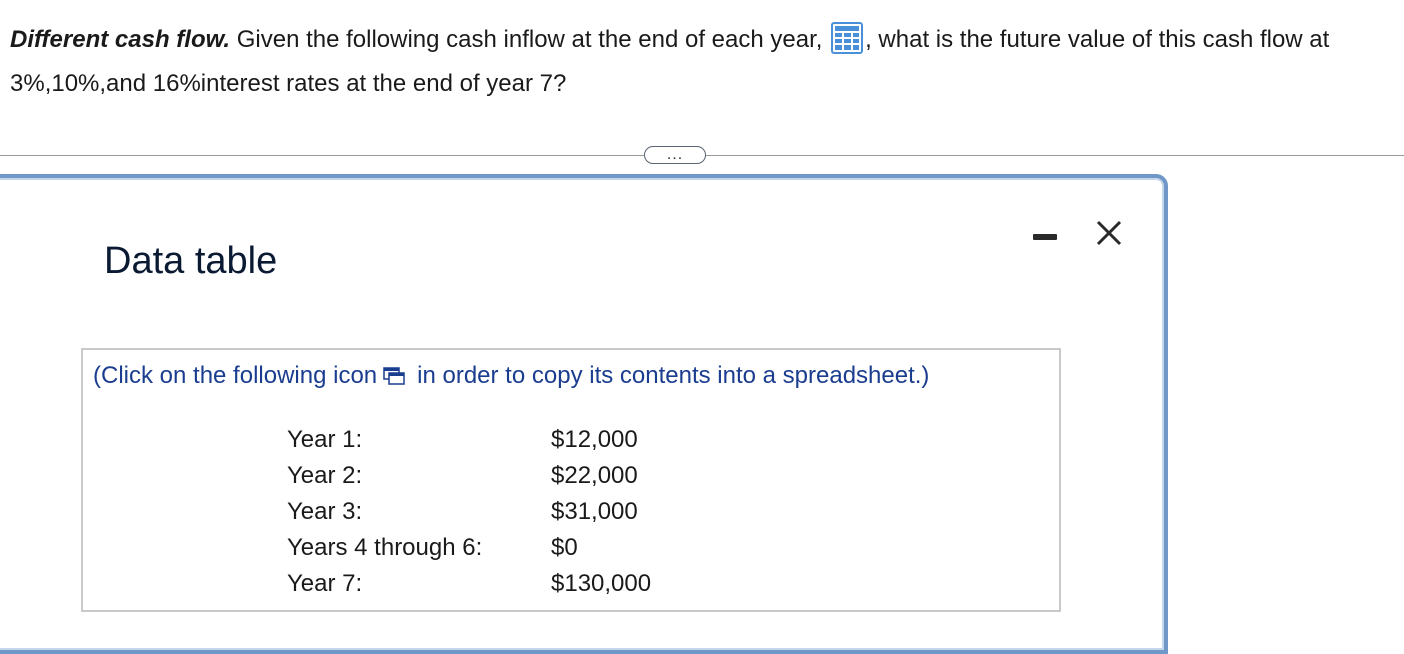  Describe the element at coordinates (594, 439) in the screenshot. I see `row-value: $12,000` at that location.